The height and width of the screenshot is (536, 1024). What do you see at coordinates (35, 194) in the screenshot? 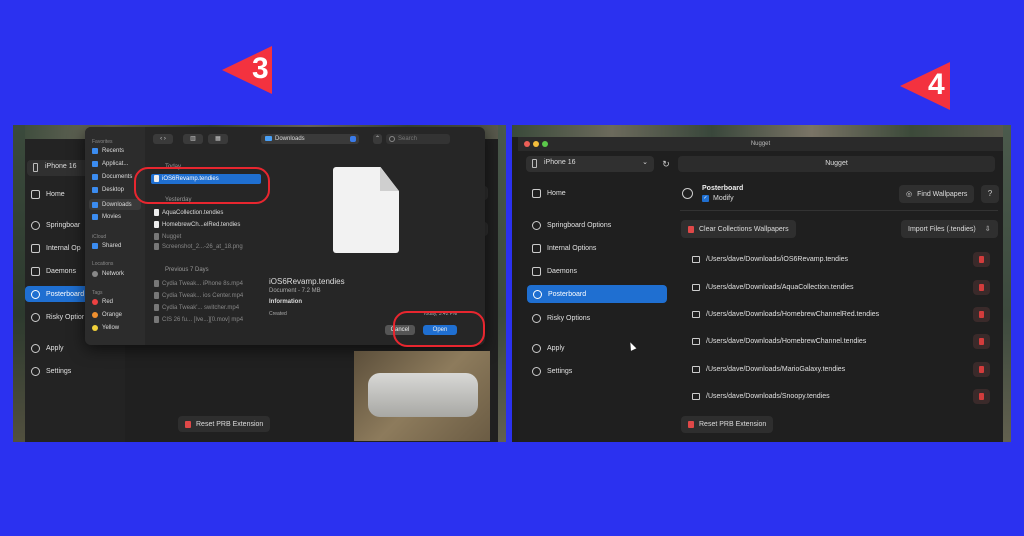
I see `home-icon` at bounding box center [35, 194].